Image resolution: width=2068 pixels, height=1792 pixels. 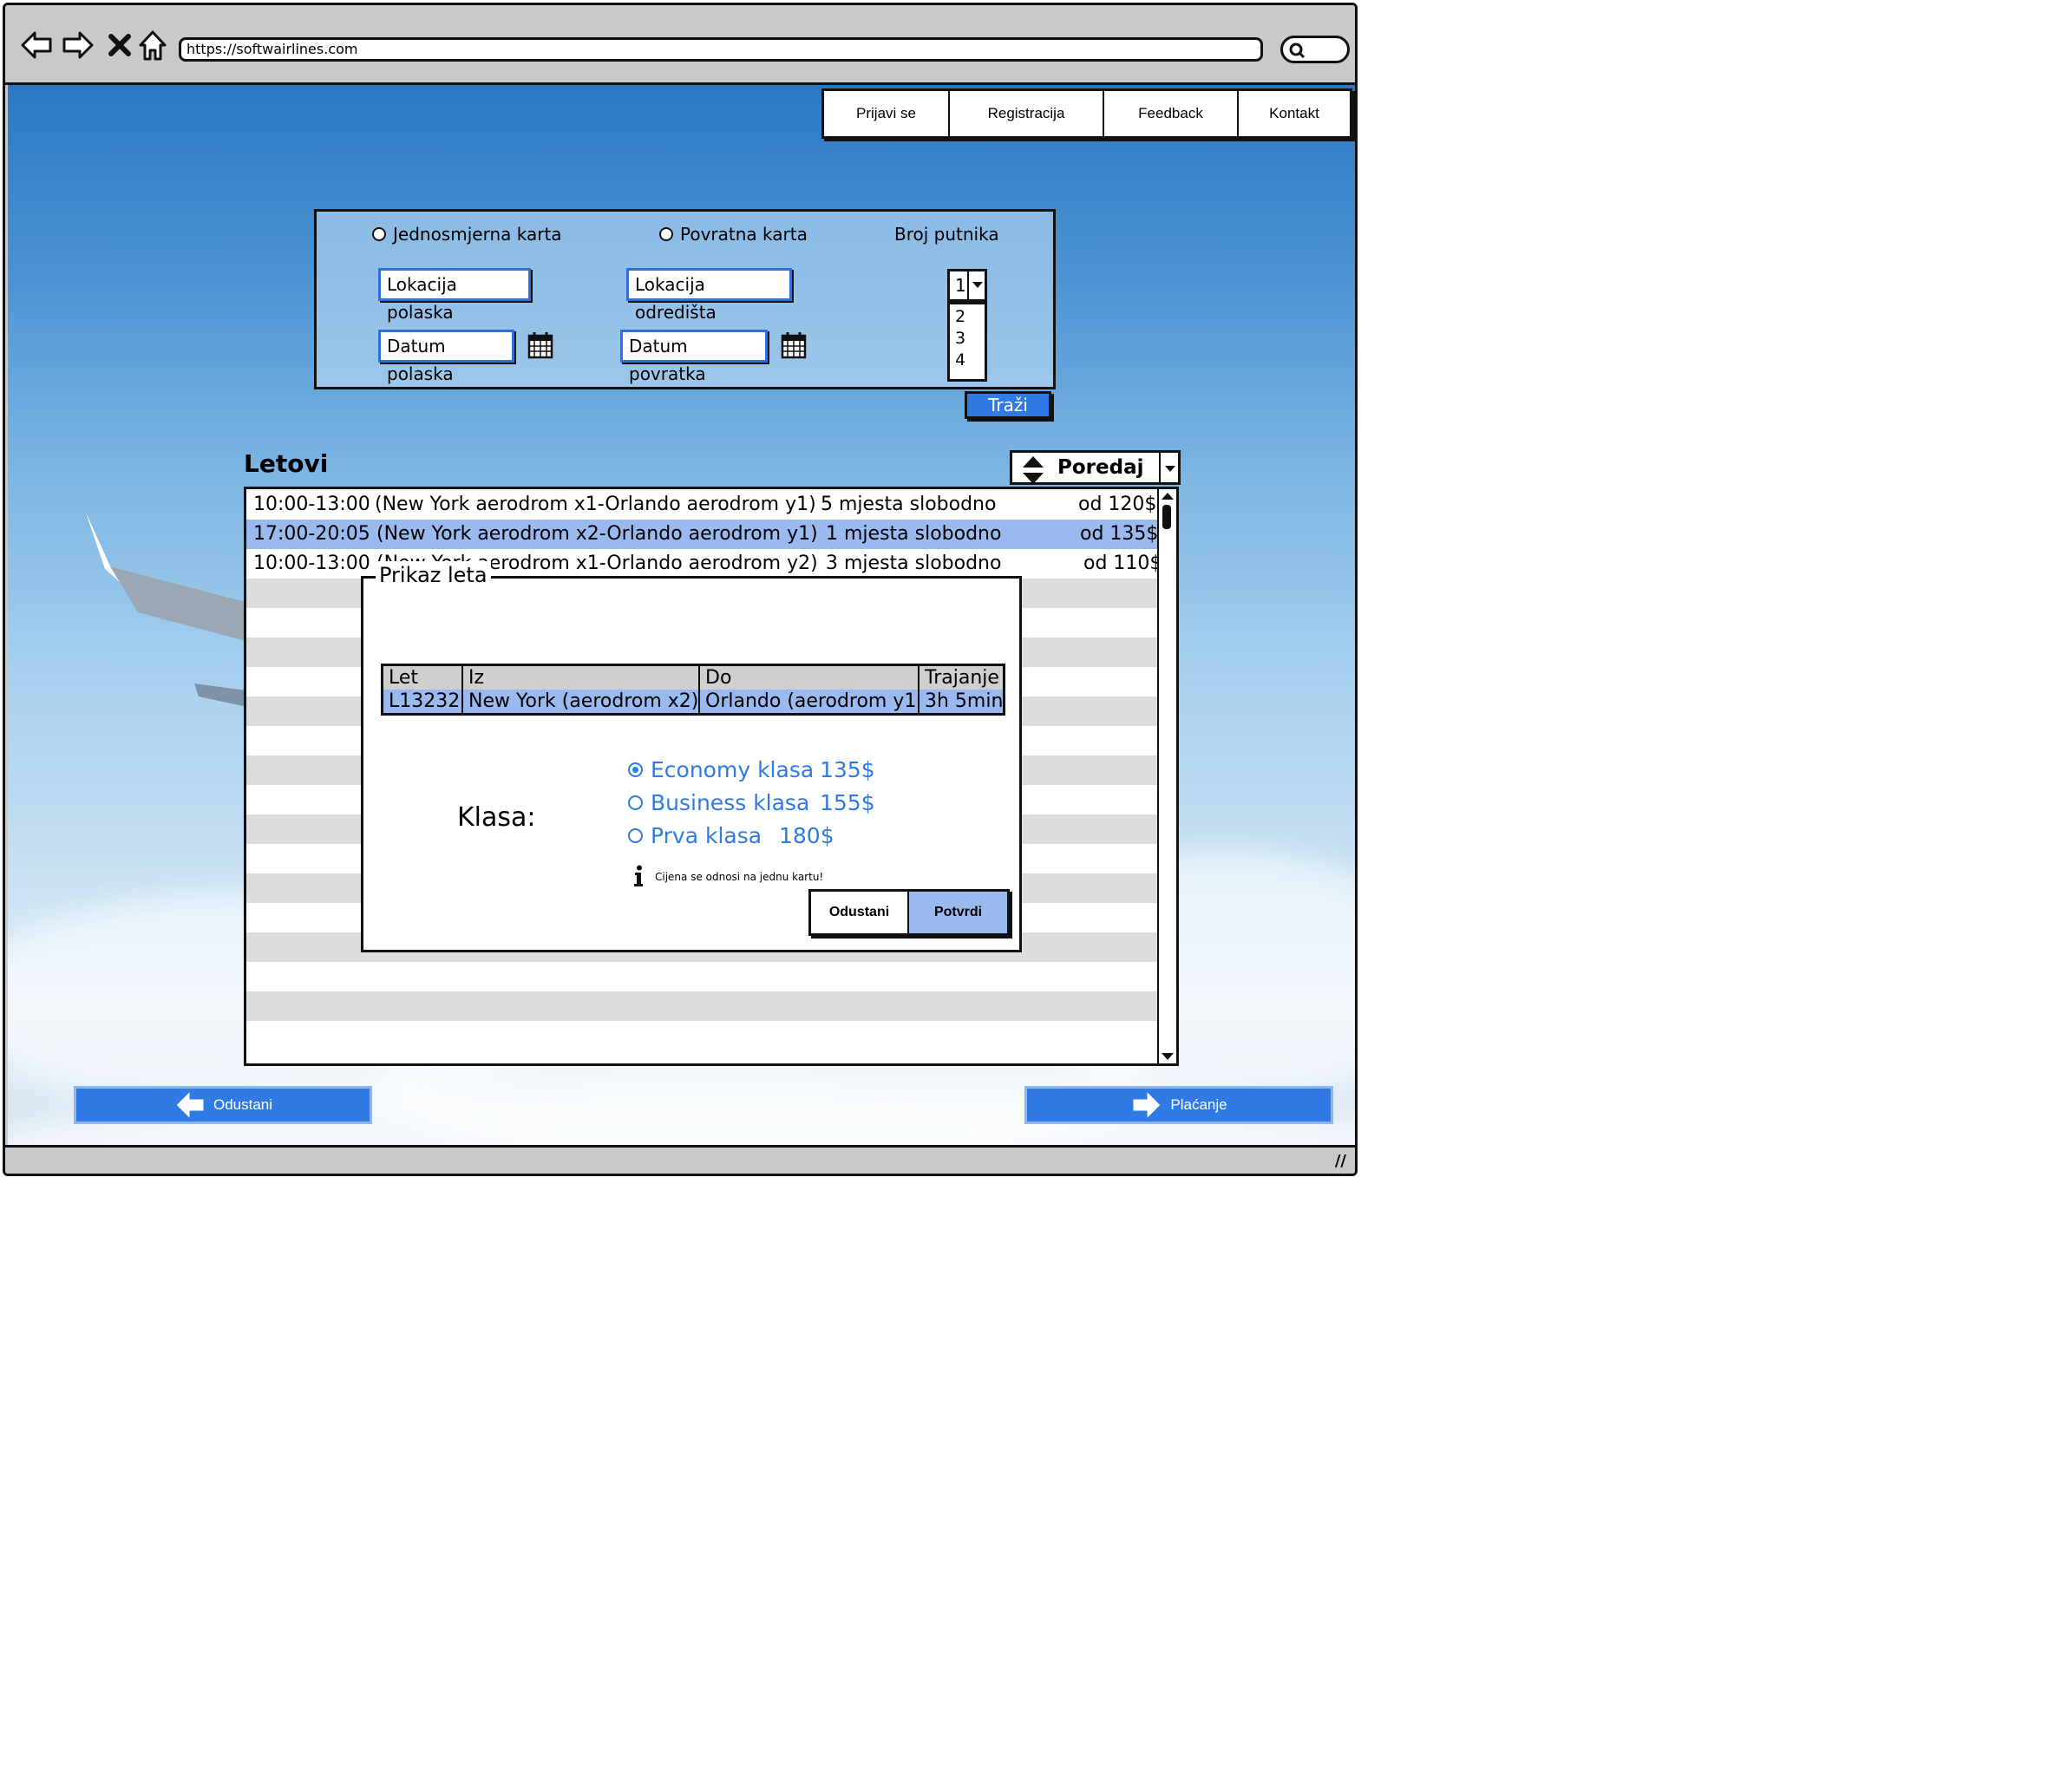 I want to click on class-option-price: 135$, so click(x=847, y=769).